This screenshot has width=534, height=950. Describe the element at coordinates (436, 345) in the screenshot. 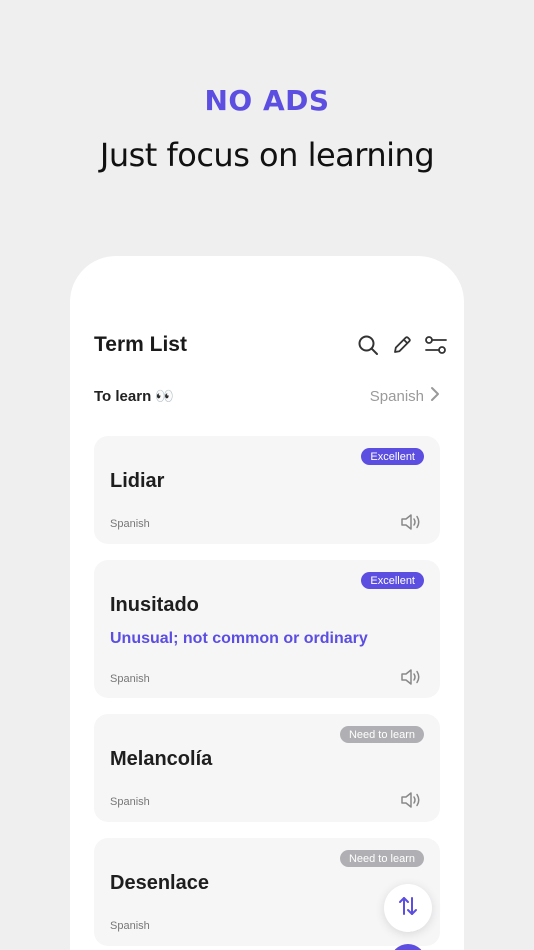

I see `filter-sliders-icon` at that location.